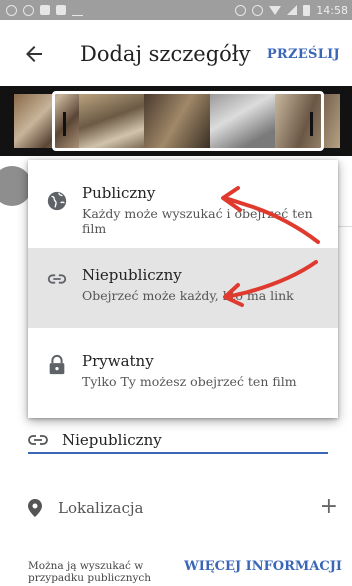  I want to click on globe-icon, so click(57, 201).